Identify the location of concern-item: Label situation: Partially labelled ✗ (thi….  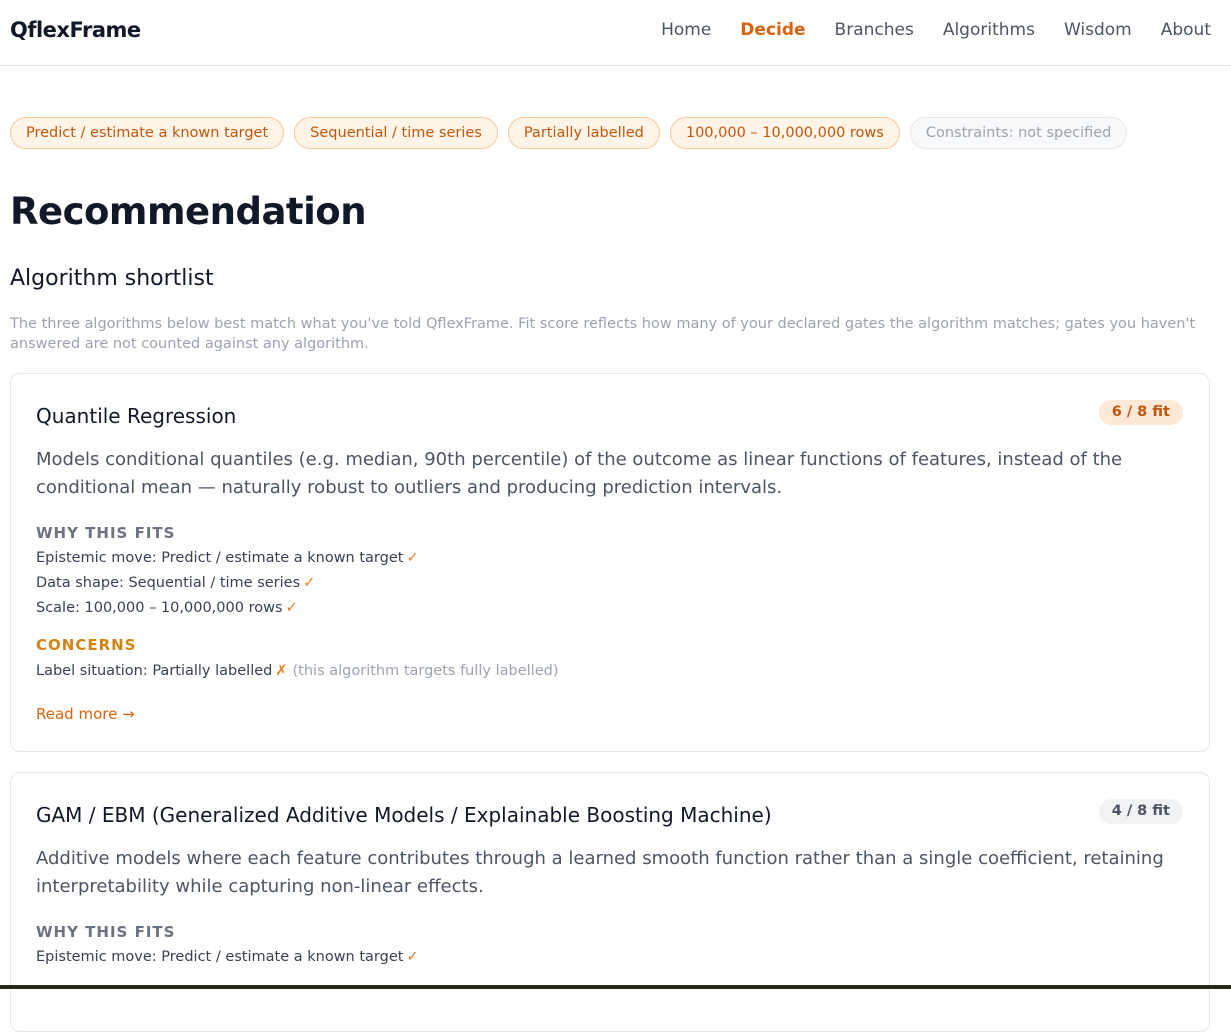
(297, 671).